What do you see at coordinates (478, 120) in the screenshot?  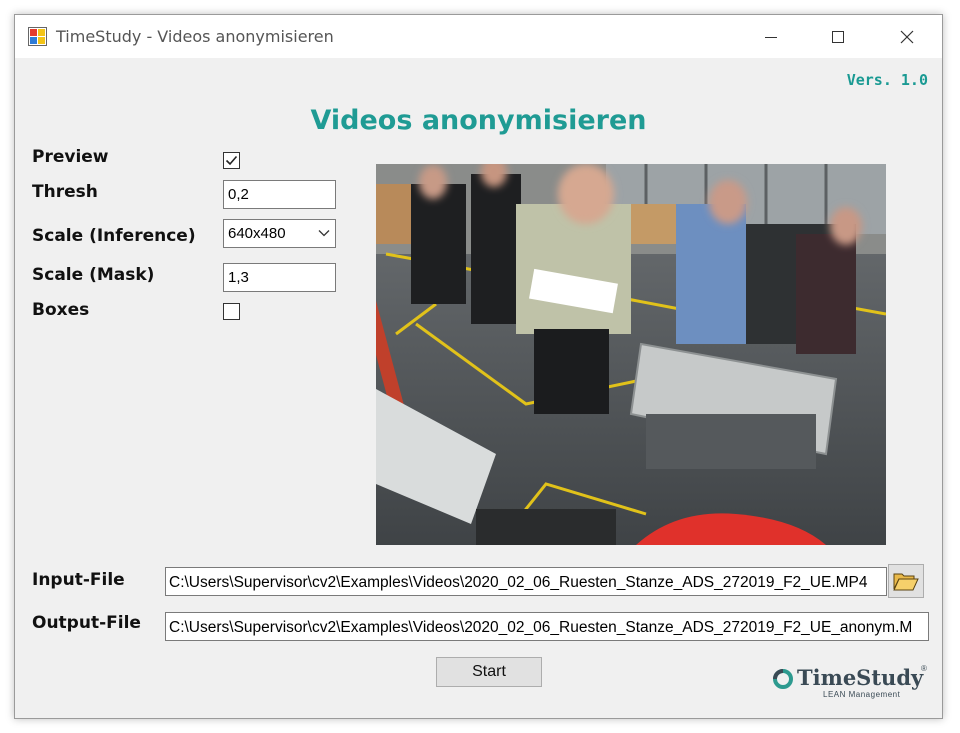 I see `page-title: Videos anonymisieren` at bounding box center [478, 120].